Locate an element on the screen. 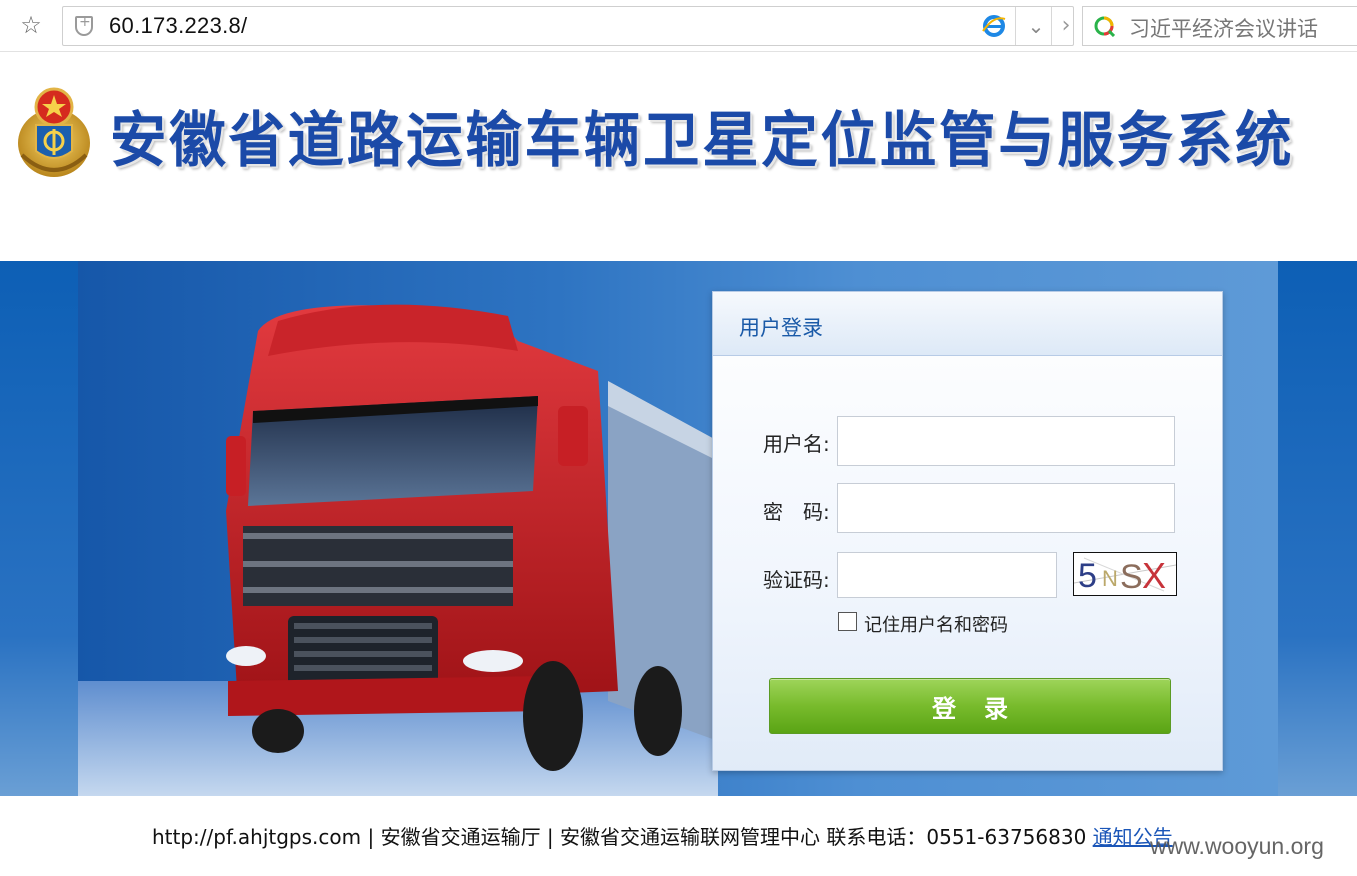 Image resolution: width=1357 pixels, height=876 pixels. username-input is located at coordinates (1006, 441).